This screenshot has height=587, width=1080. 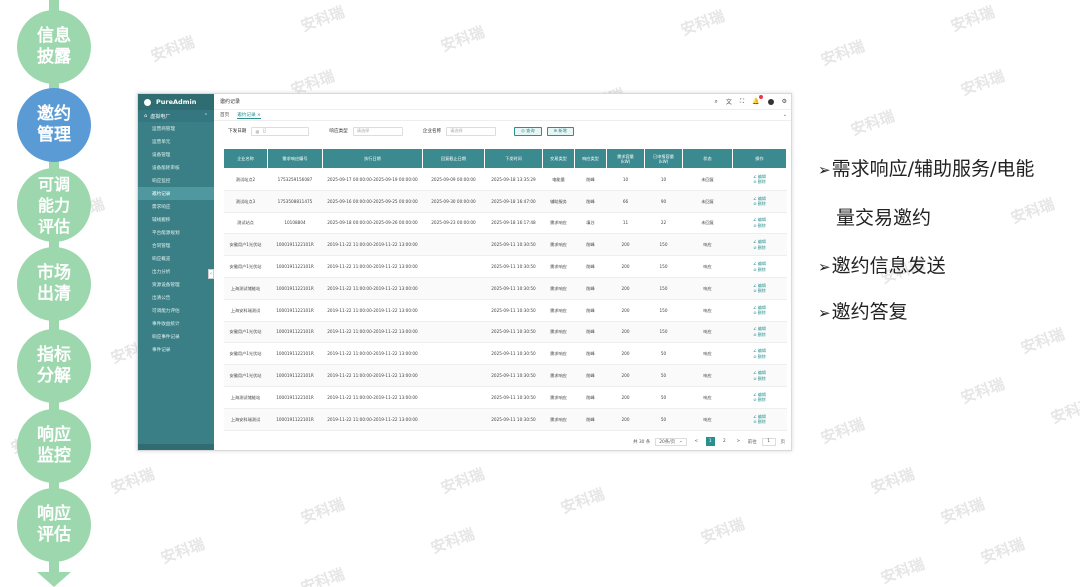 I want to click on fullscreen-icon: ⛶, so click(x=742, y=102).